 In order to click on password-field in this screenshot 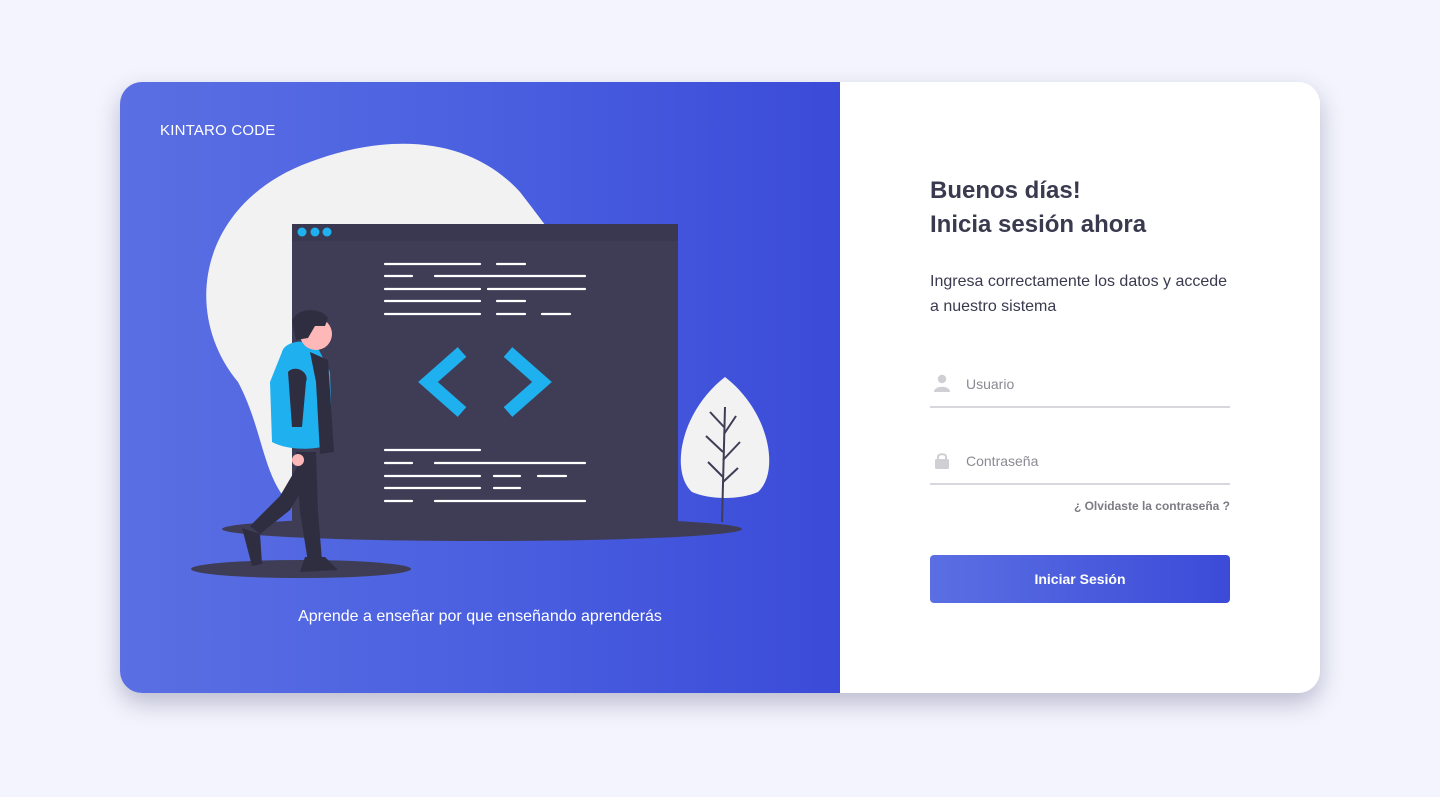, I will do `click(1080, 462)`.